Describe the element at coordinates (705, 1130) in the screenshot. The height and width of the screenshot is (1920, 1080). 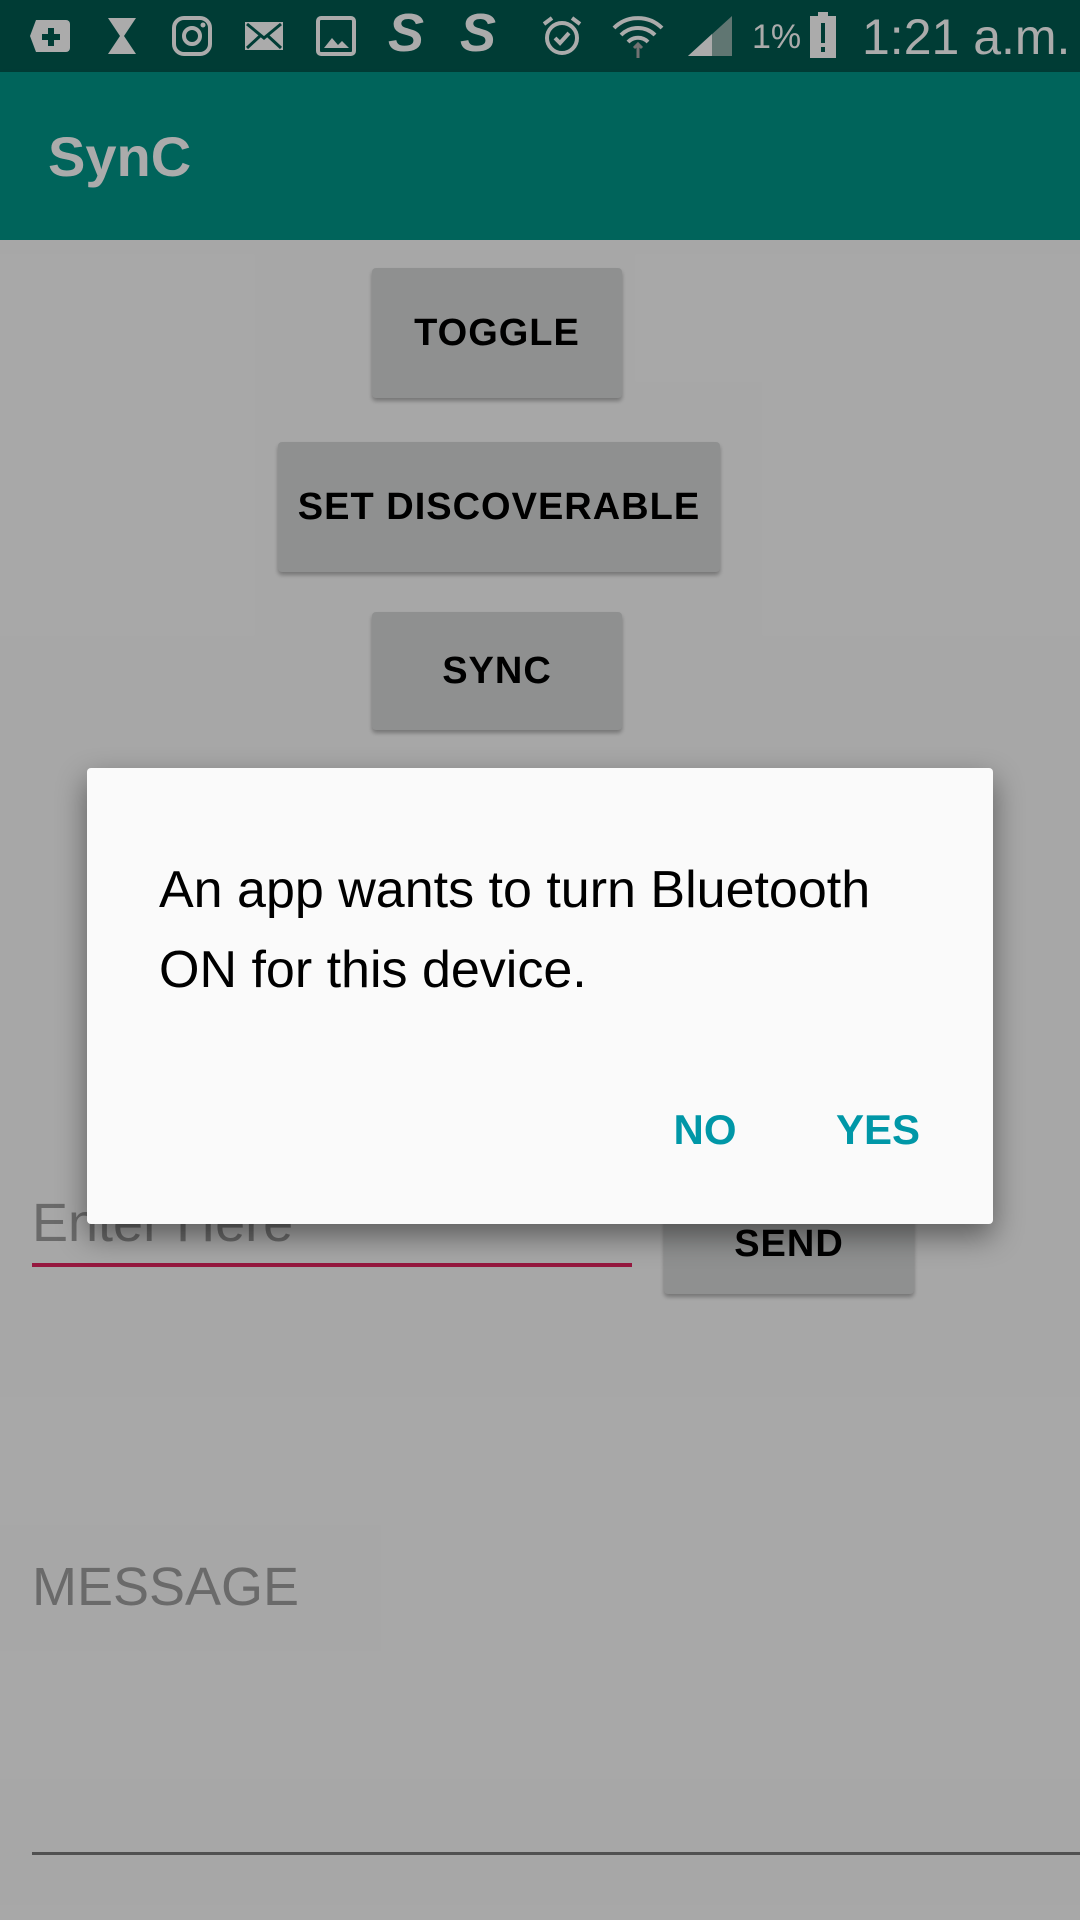
I see `no-button: NO` at that location.